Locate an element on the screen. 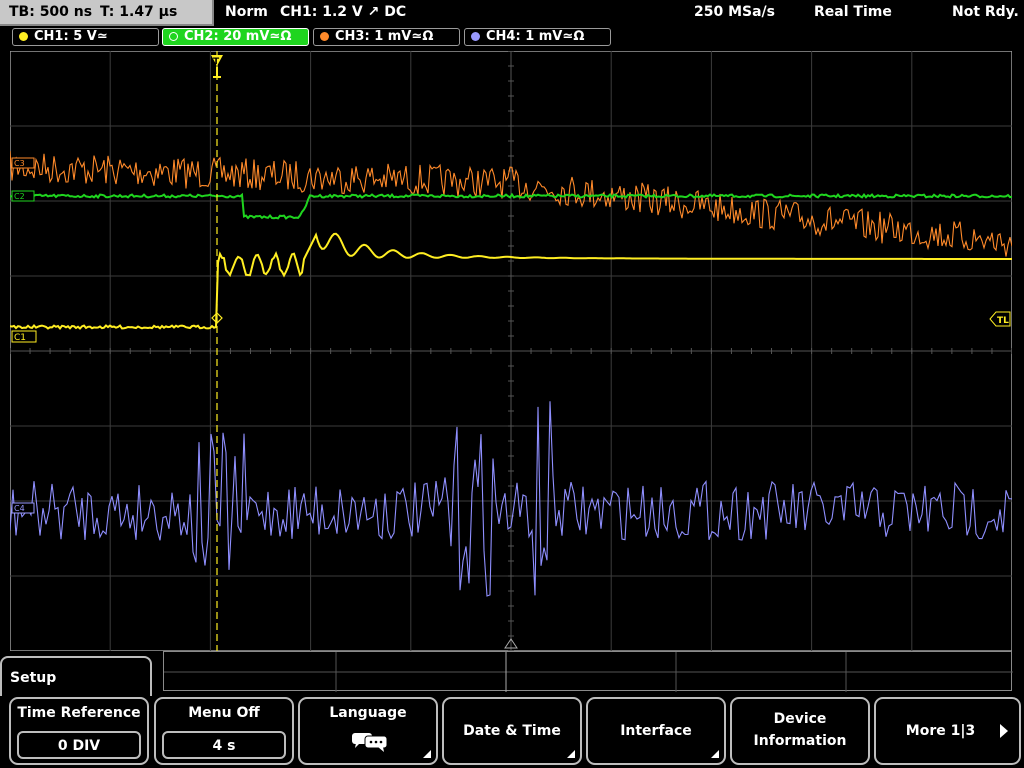  softkey-label: Menu Off is located at coordinates (224, 713).